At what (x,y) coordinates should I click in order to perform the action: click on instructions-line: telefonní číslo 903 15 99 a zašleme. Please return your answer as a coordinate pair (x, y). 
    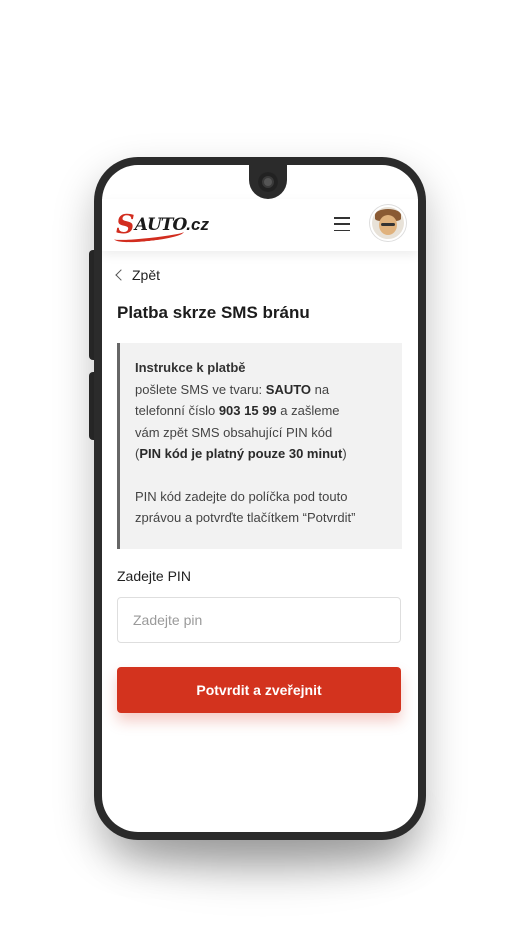
    Looking at the image, I should click on (237, 410).